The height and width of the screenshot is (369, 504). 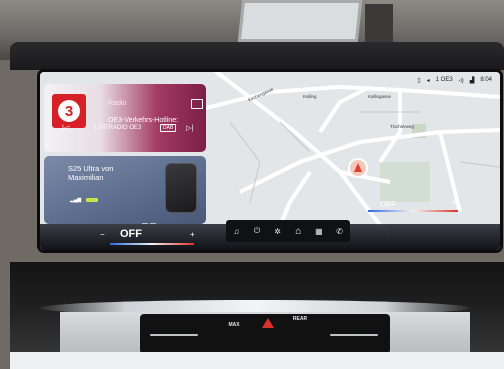 I want to click on home-icon: ⌂, so click(x=298, y=231).